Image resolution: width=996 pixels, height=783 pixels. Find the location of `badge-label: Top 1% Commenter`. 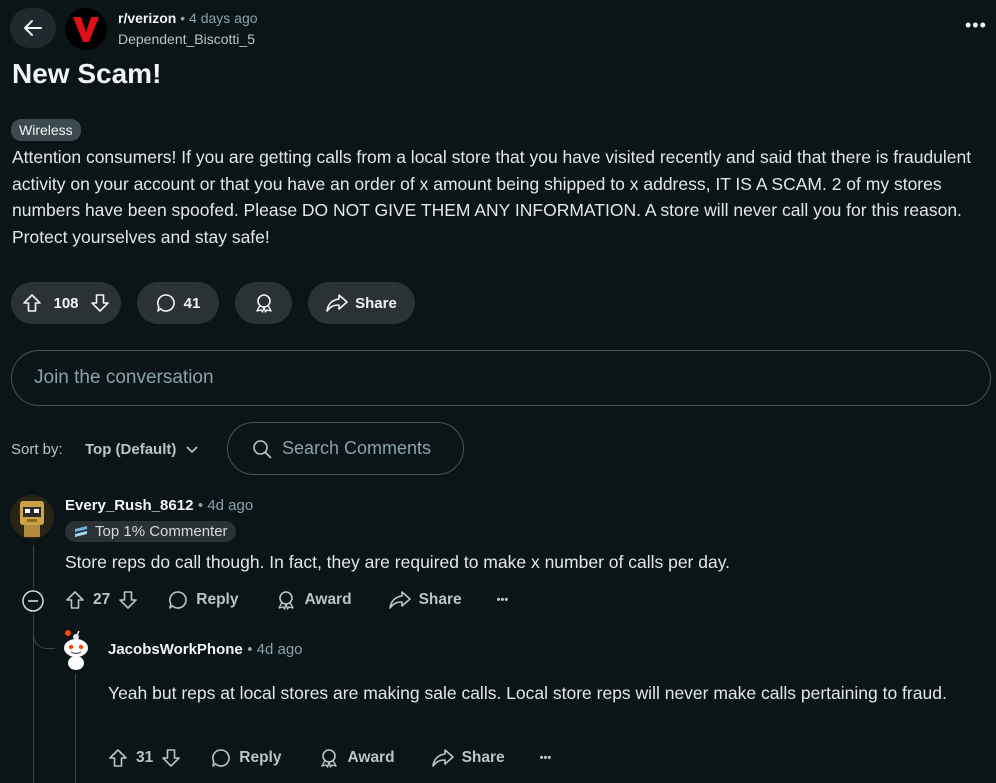

badge-label: Top 1% Commenter is located at coordinates (161, 531).